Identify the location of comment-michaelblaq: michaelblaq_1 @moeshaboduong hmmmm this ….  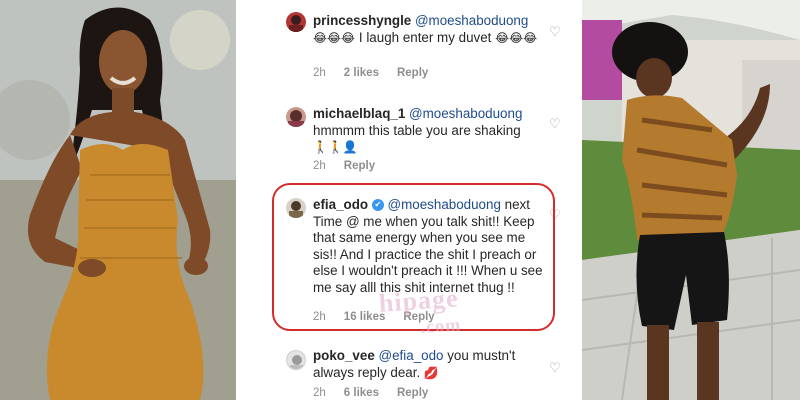
(409, 143).